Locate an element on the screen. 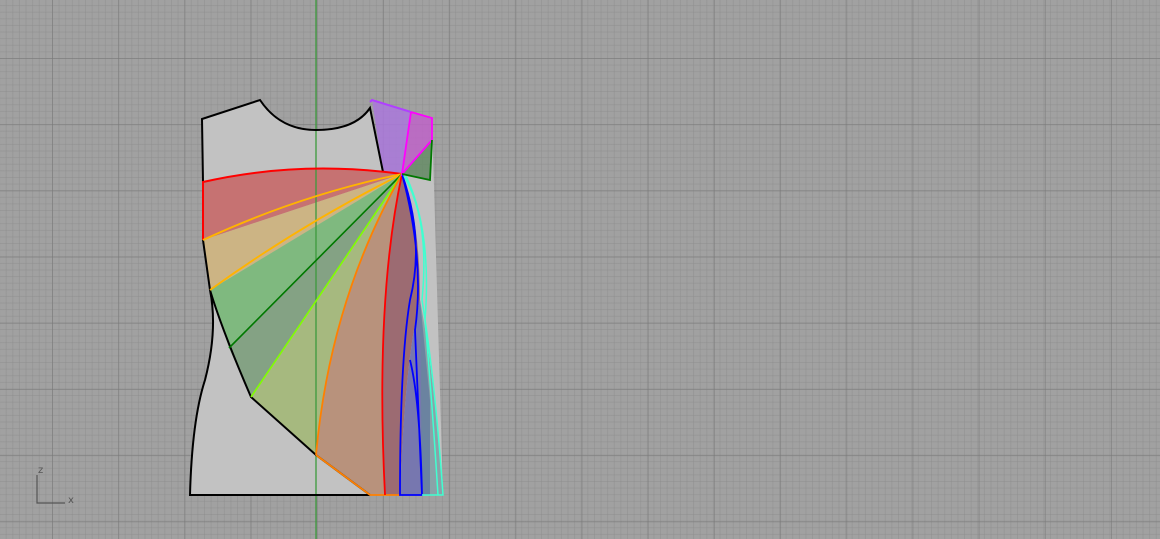 The width and height of the screenshot is (1160, 539). axis-indicator-icon is located at coordinates (50, 489).